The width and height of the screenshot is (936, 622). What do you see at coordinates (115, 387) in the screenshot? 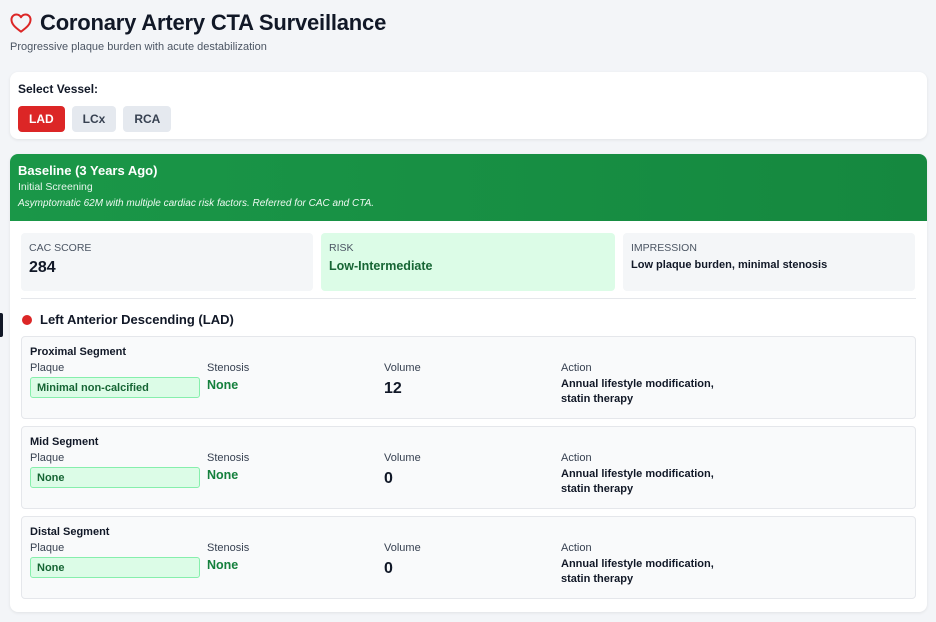
I see `plaque-value: Minimal non-calcified` at bounding box center [115, 387].